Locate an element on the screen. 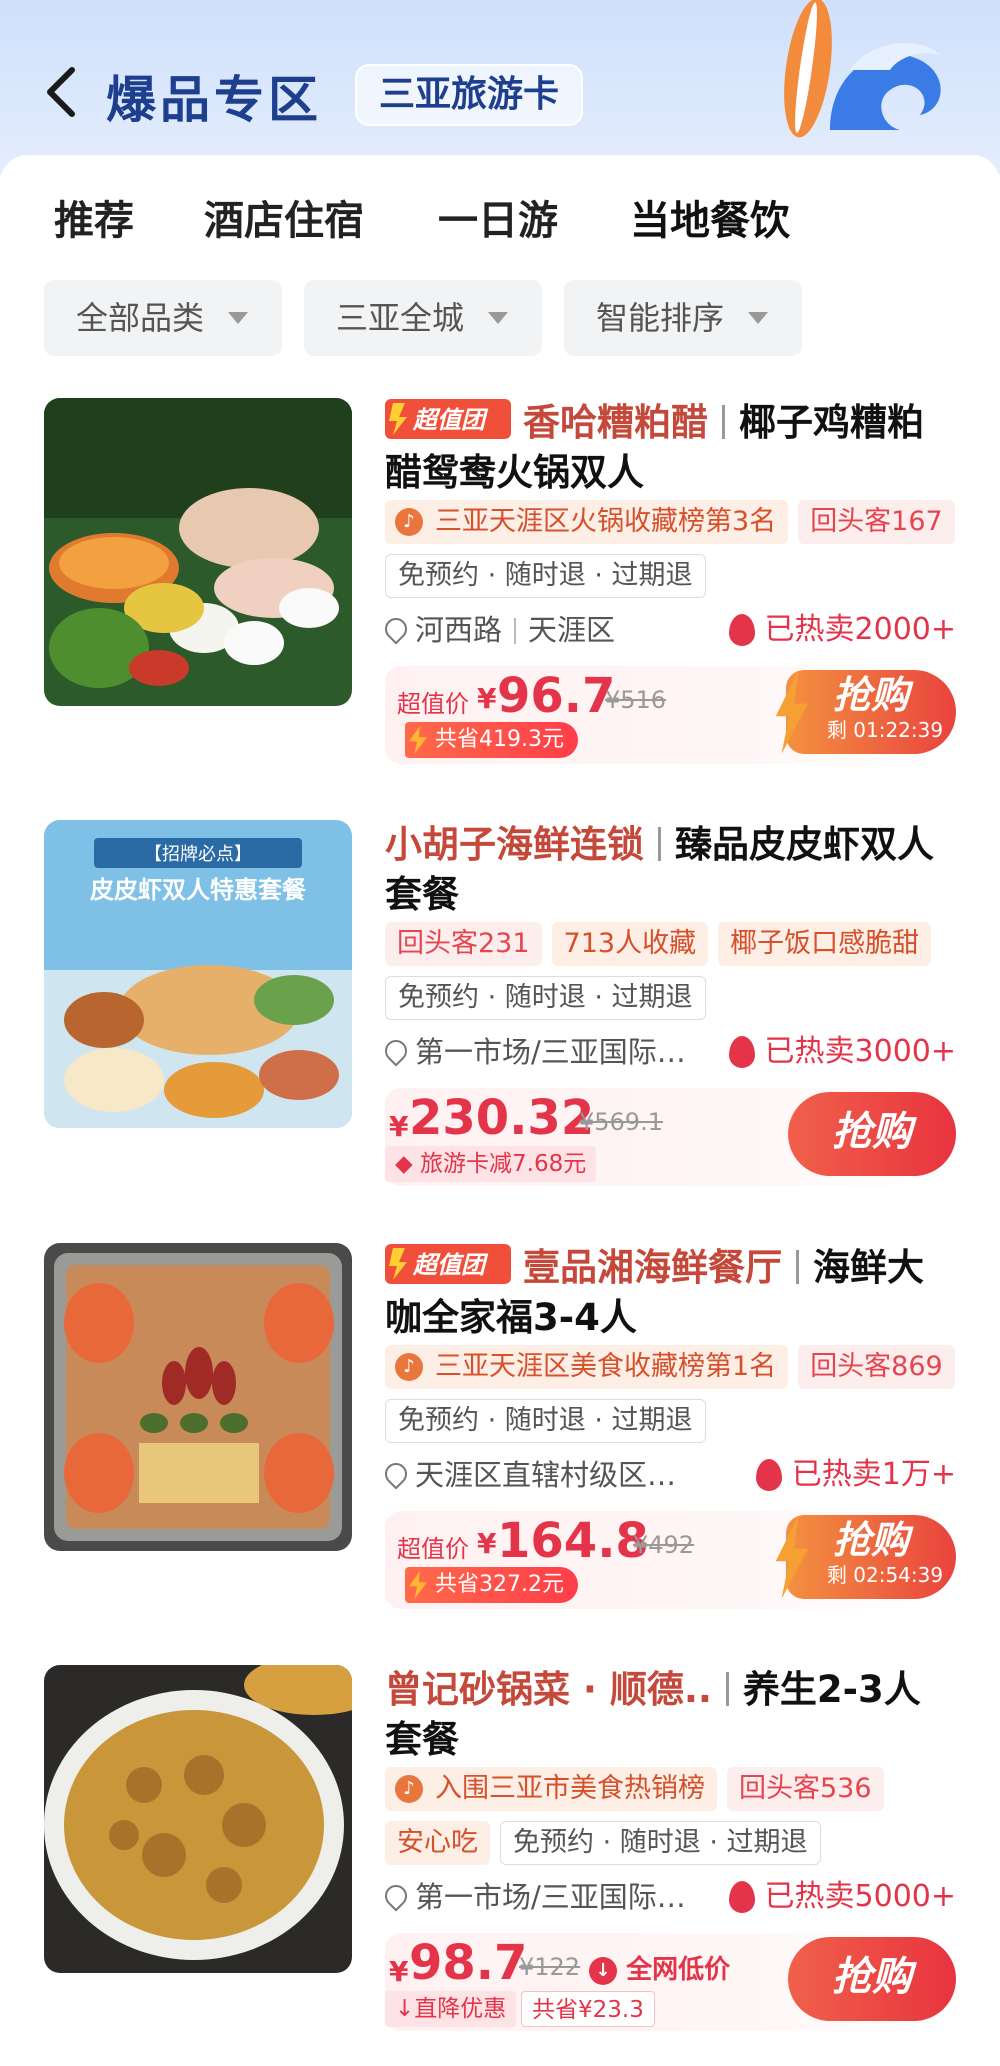 The image size is (1000, 2066). item-title: 小胡子海鲜连锁 臻品皮皮虾双人套餐 is located at coordinates (670, 870).